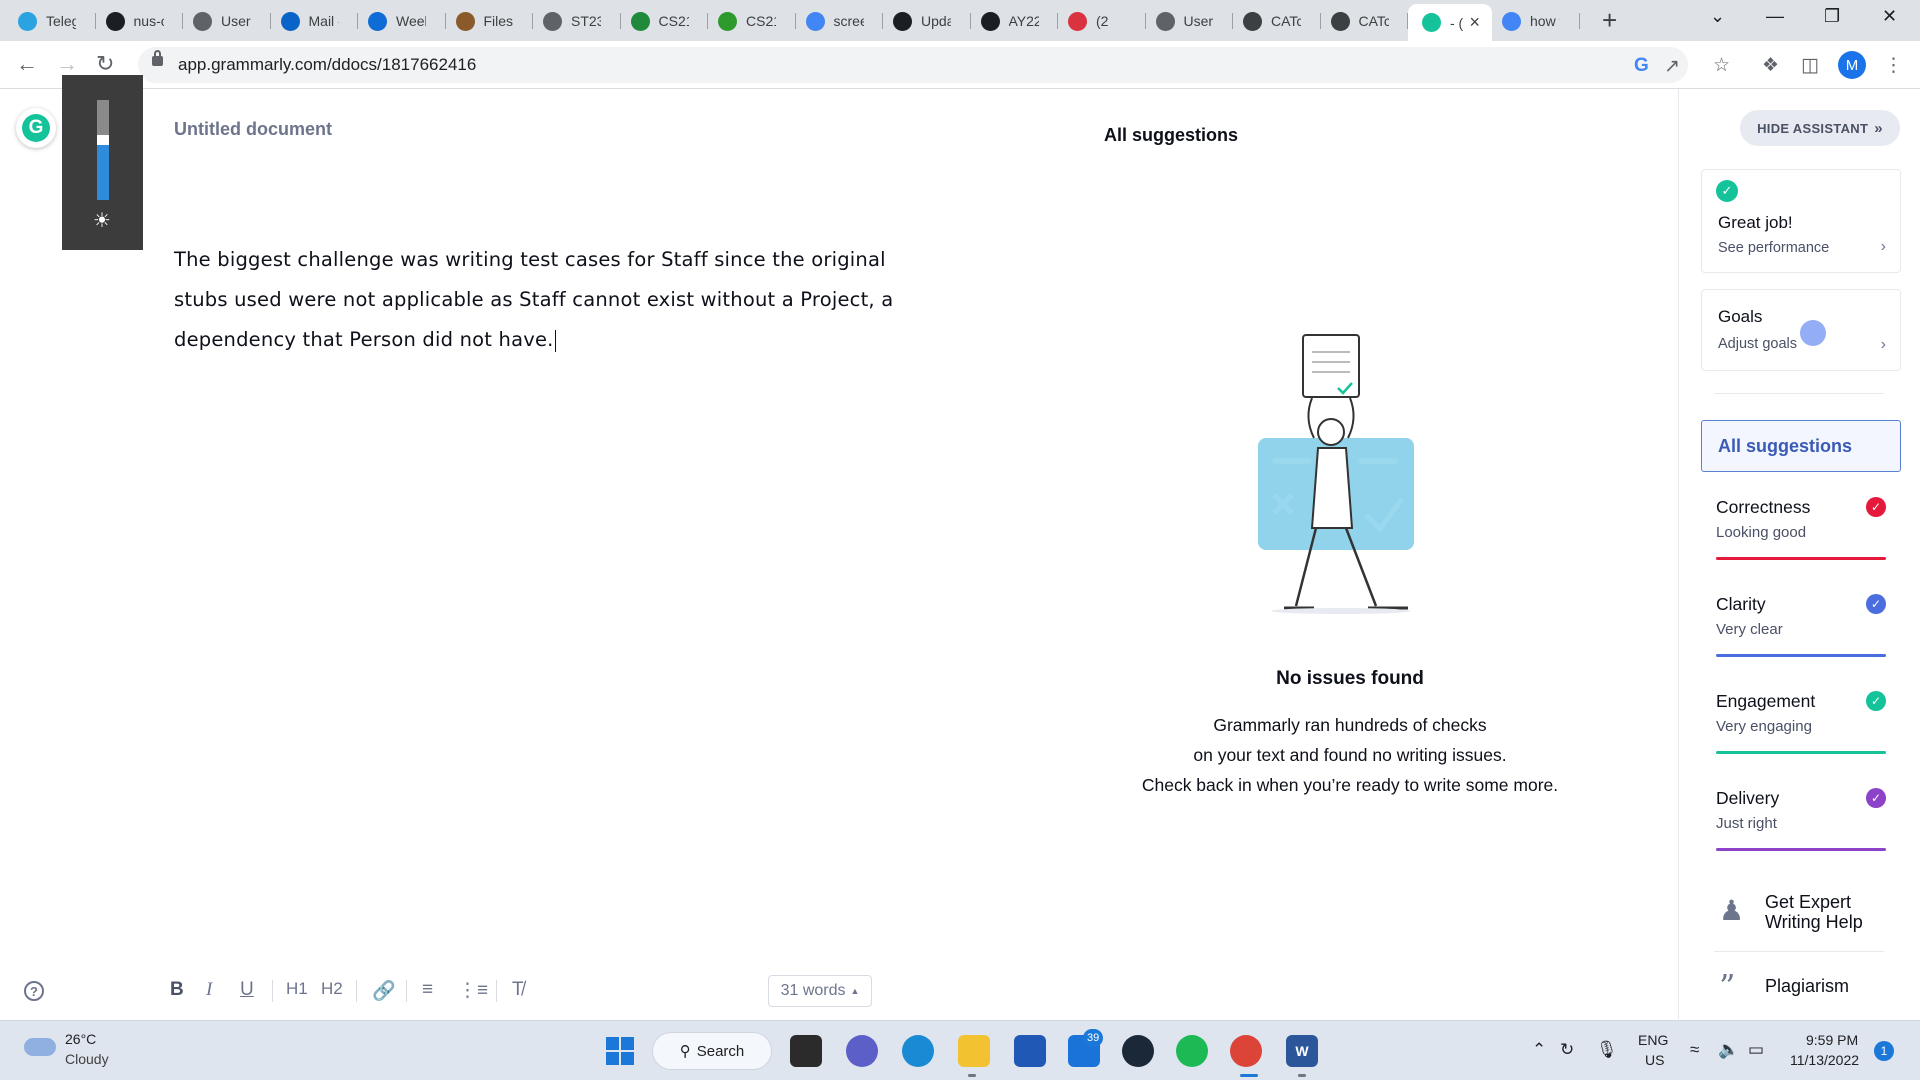 Image resolution: width=1920 pixels, height=1080 pixels. Describe the element at coordinates (1884, 1051) in the screenshot. I see `notification-badge: 1` at that location.